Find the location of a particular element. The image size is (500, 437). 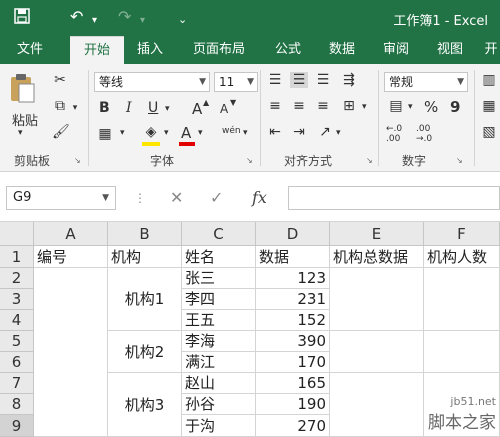

increase-indent-icon: ⇥ is located at coordinates (299, 132).